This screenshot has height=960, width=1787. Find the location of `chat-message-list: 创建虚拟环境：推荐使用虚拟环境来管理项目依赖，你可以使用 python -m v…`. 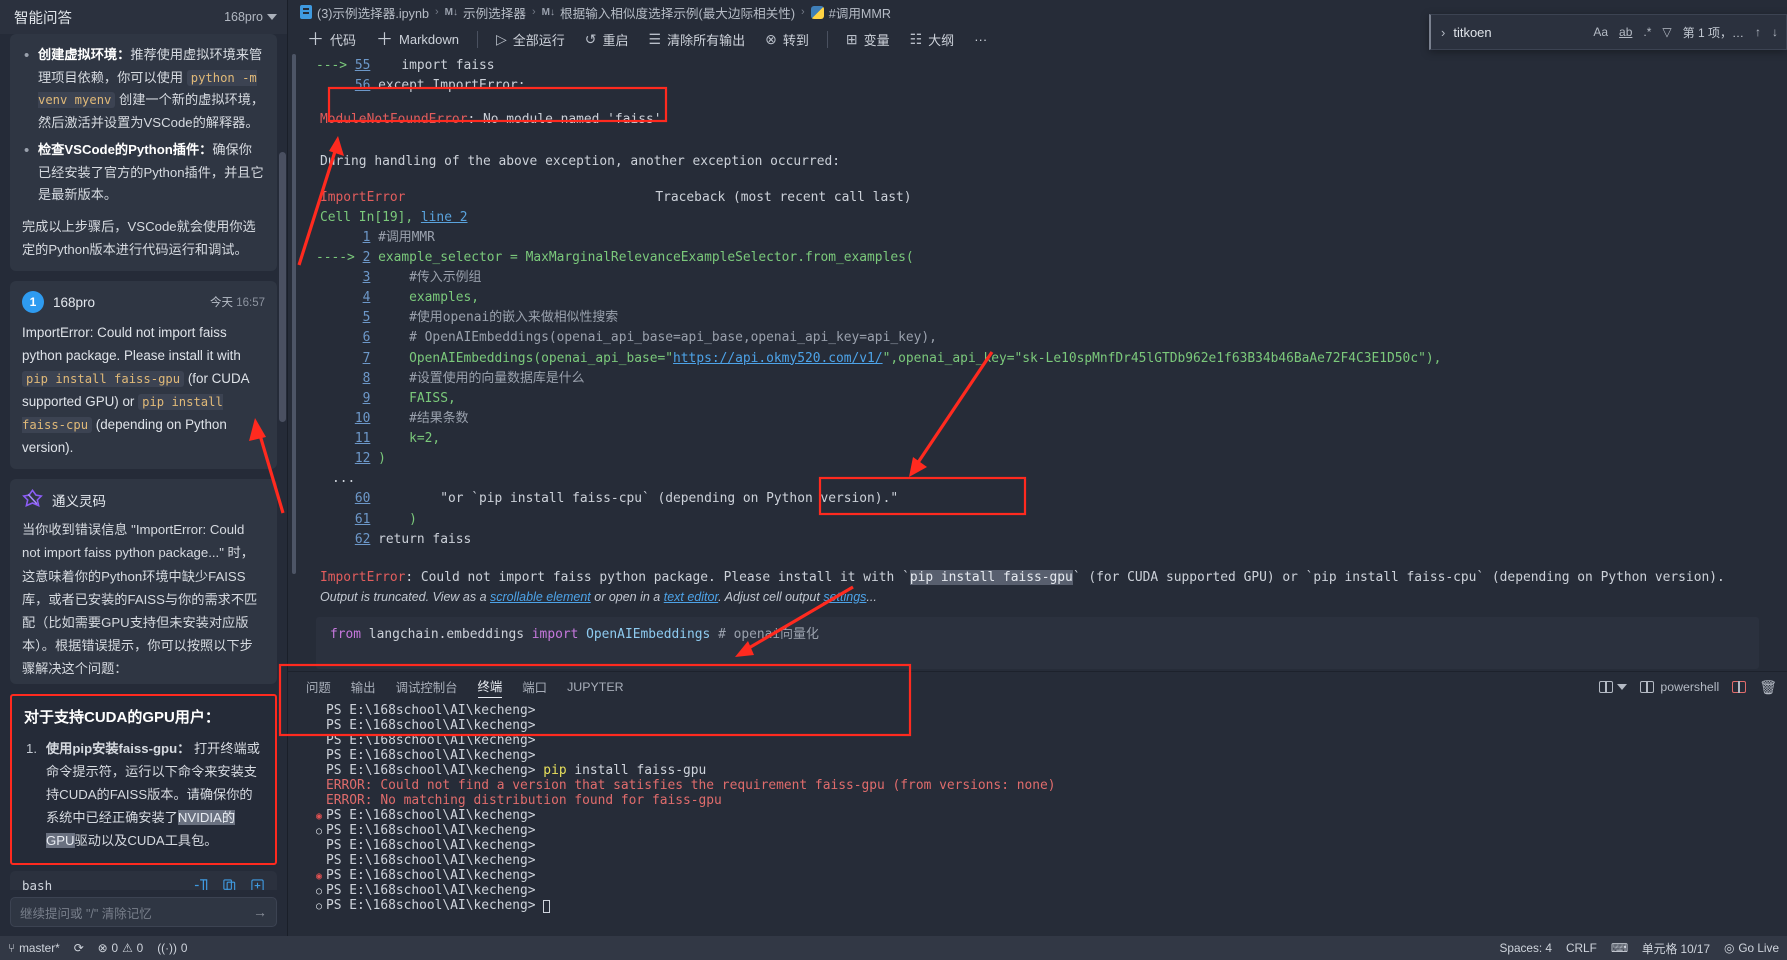

chat-message-list: 创建虚拟环境：推荐使用虚拟环境来管理项目依赖，你可以使用 python -m v… is located at coordinates (143, 462).